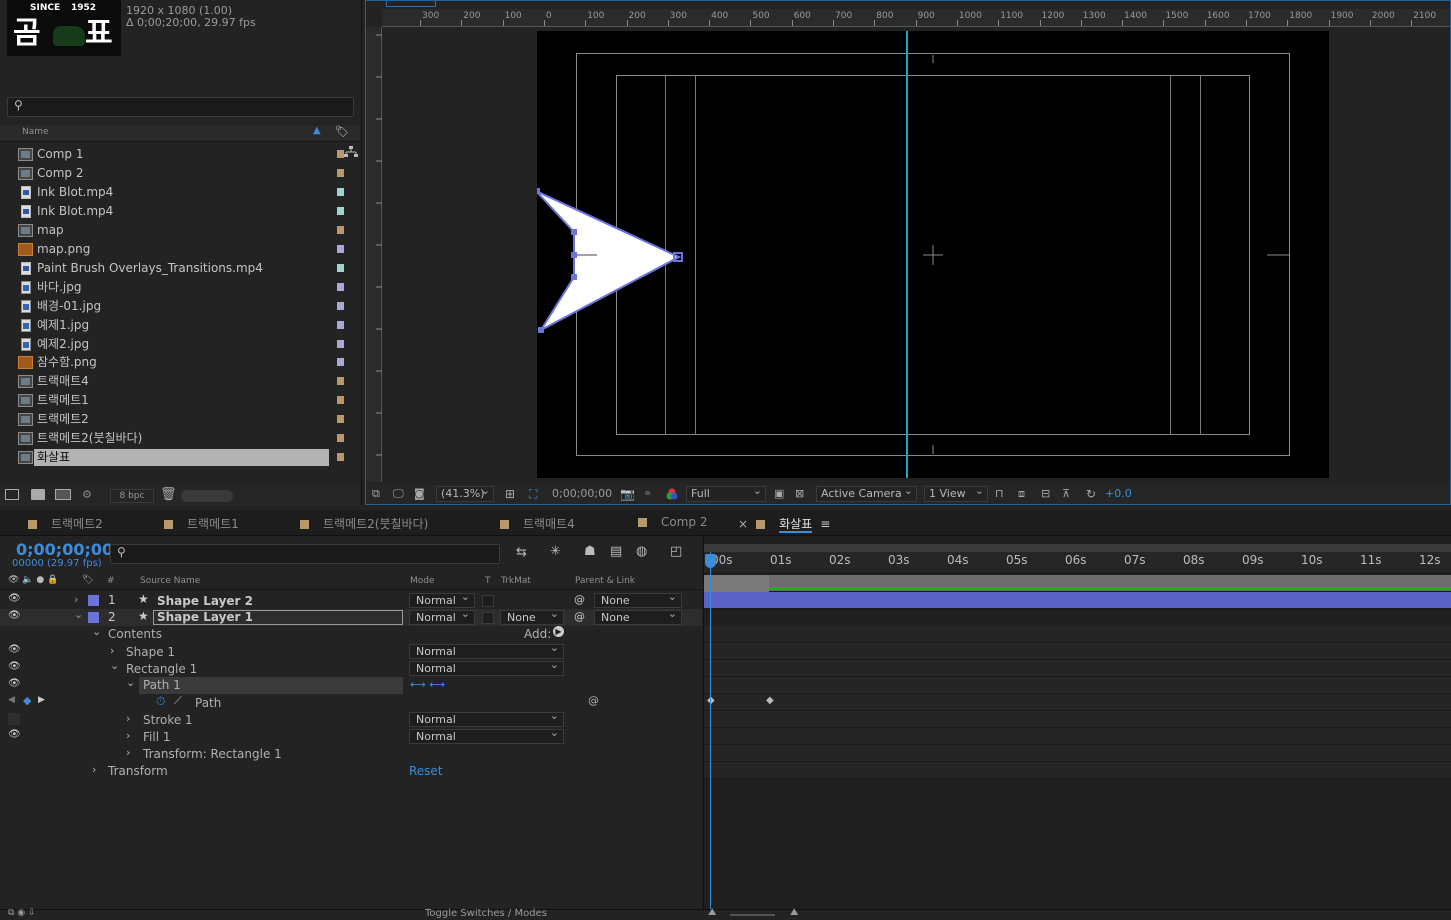 Image resolution: width=1451 pixels, height=920 pixels. What do you see at coordinates (532, 616) in the screenshot?
I see `track-matte-dropdown: None` at bounding box center [532, 616].